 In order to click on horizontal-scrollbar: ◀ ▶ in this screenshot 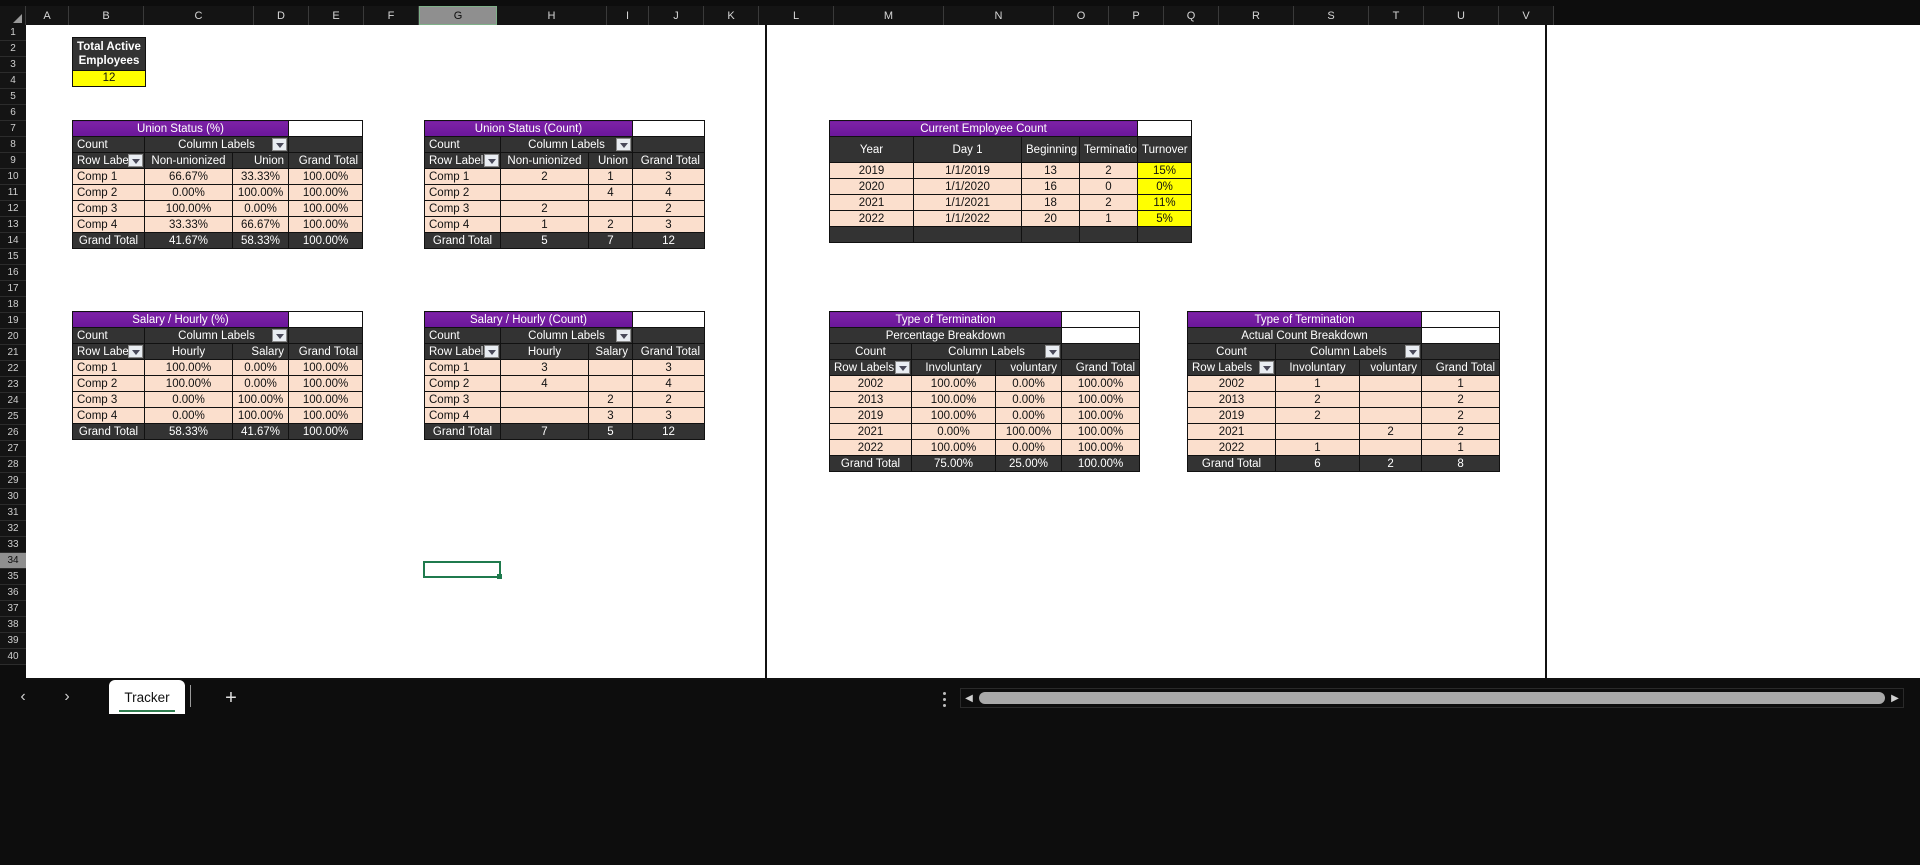, I will do `click(1432, 698)`.